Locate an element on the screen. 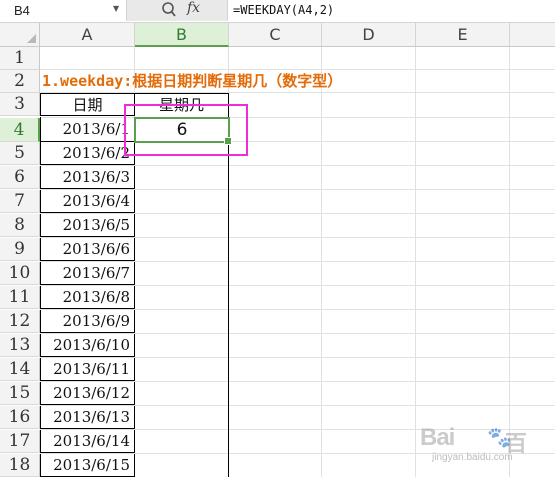  row-header-3: 3 is located at coordinates (20, 104).